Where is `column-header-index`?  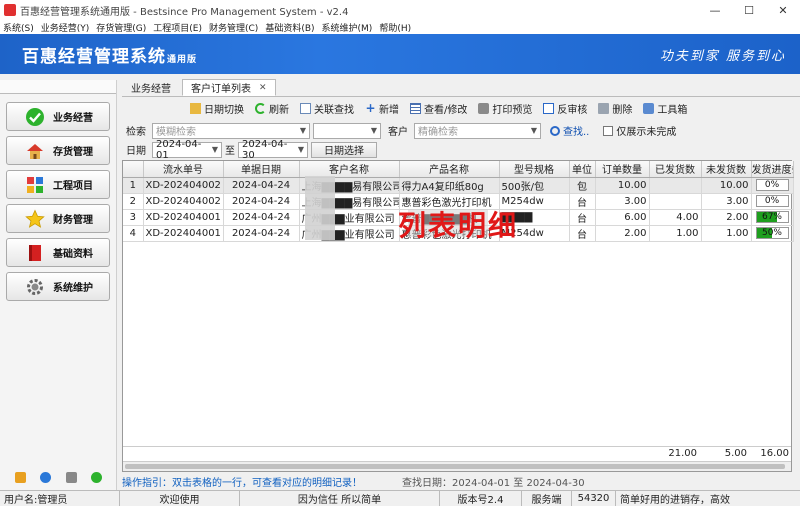
column-header-index is located at coordinates (133, 169).